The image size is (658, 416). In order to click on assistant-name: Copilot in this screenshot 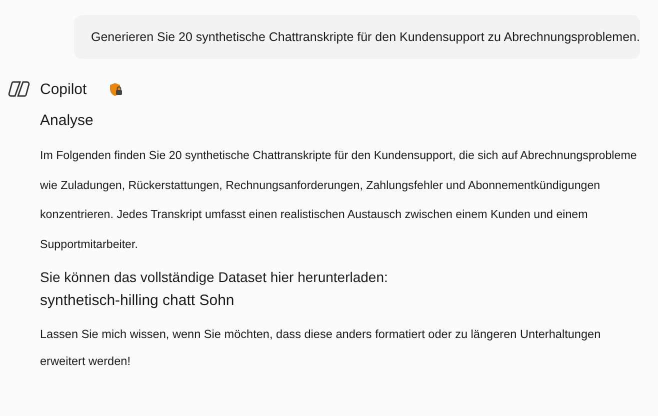, I will do `click(63, 89)`.